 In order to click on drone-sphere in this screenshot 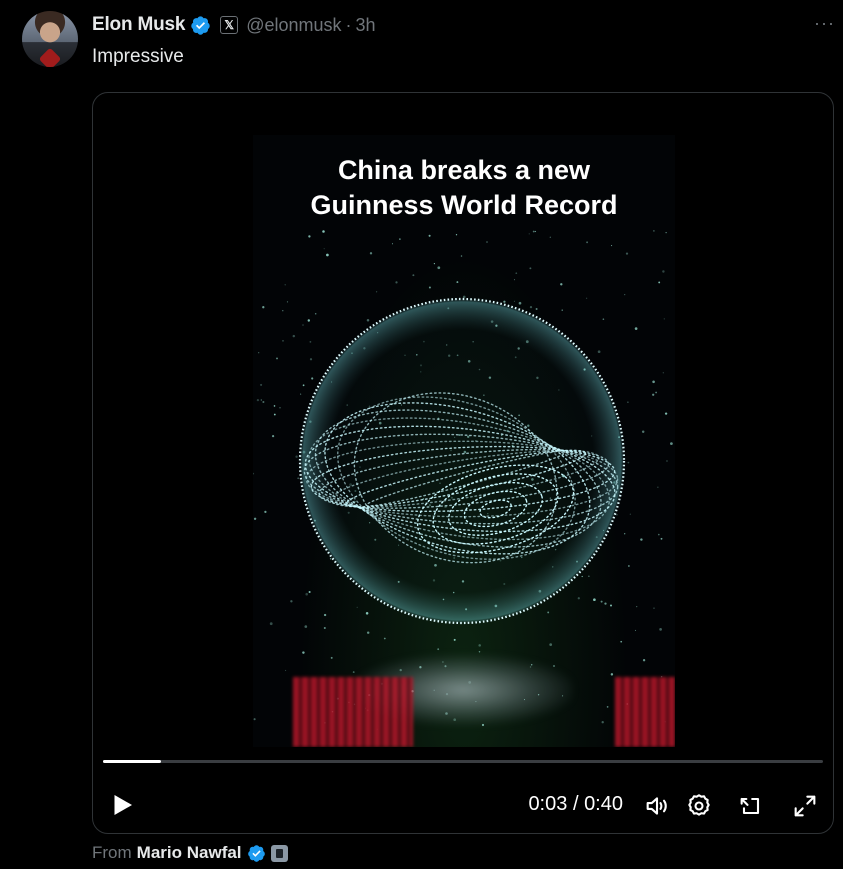, I will do `click(462, 461)`.